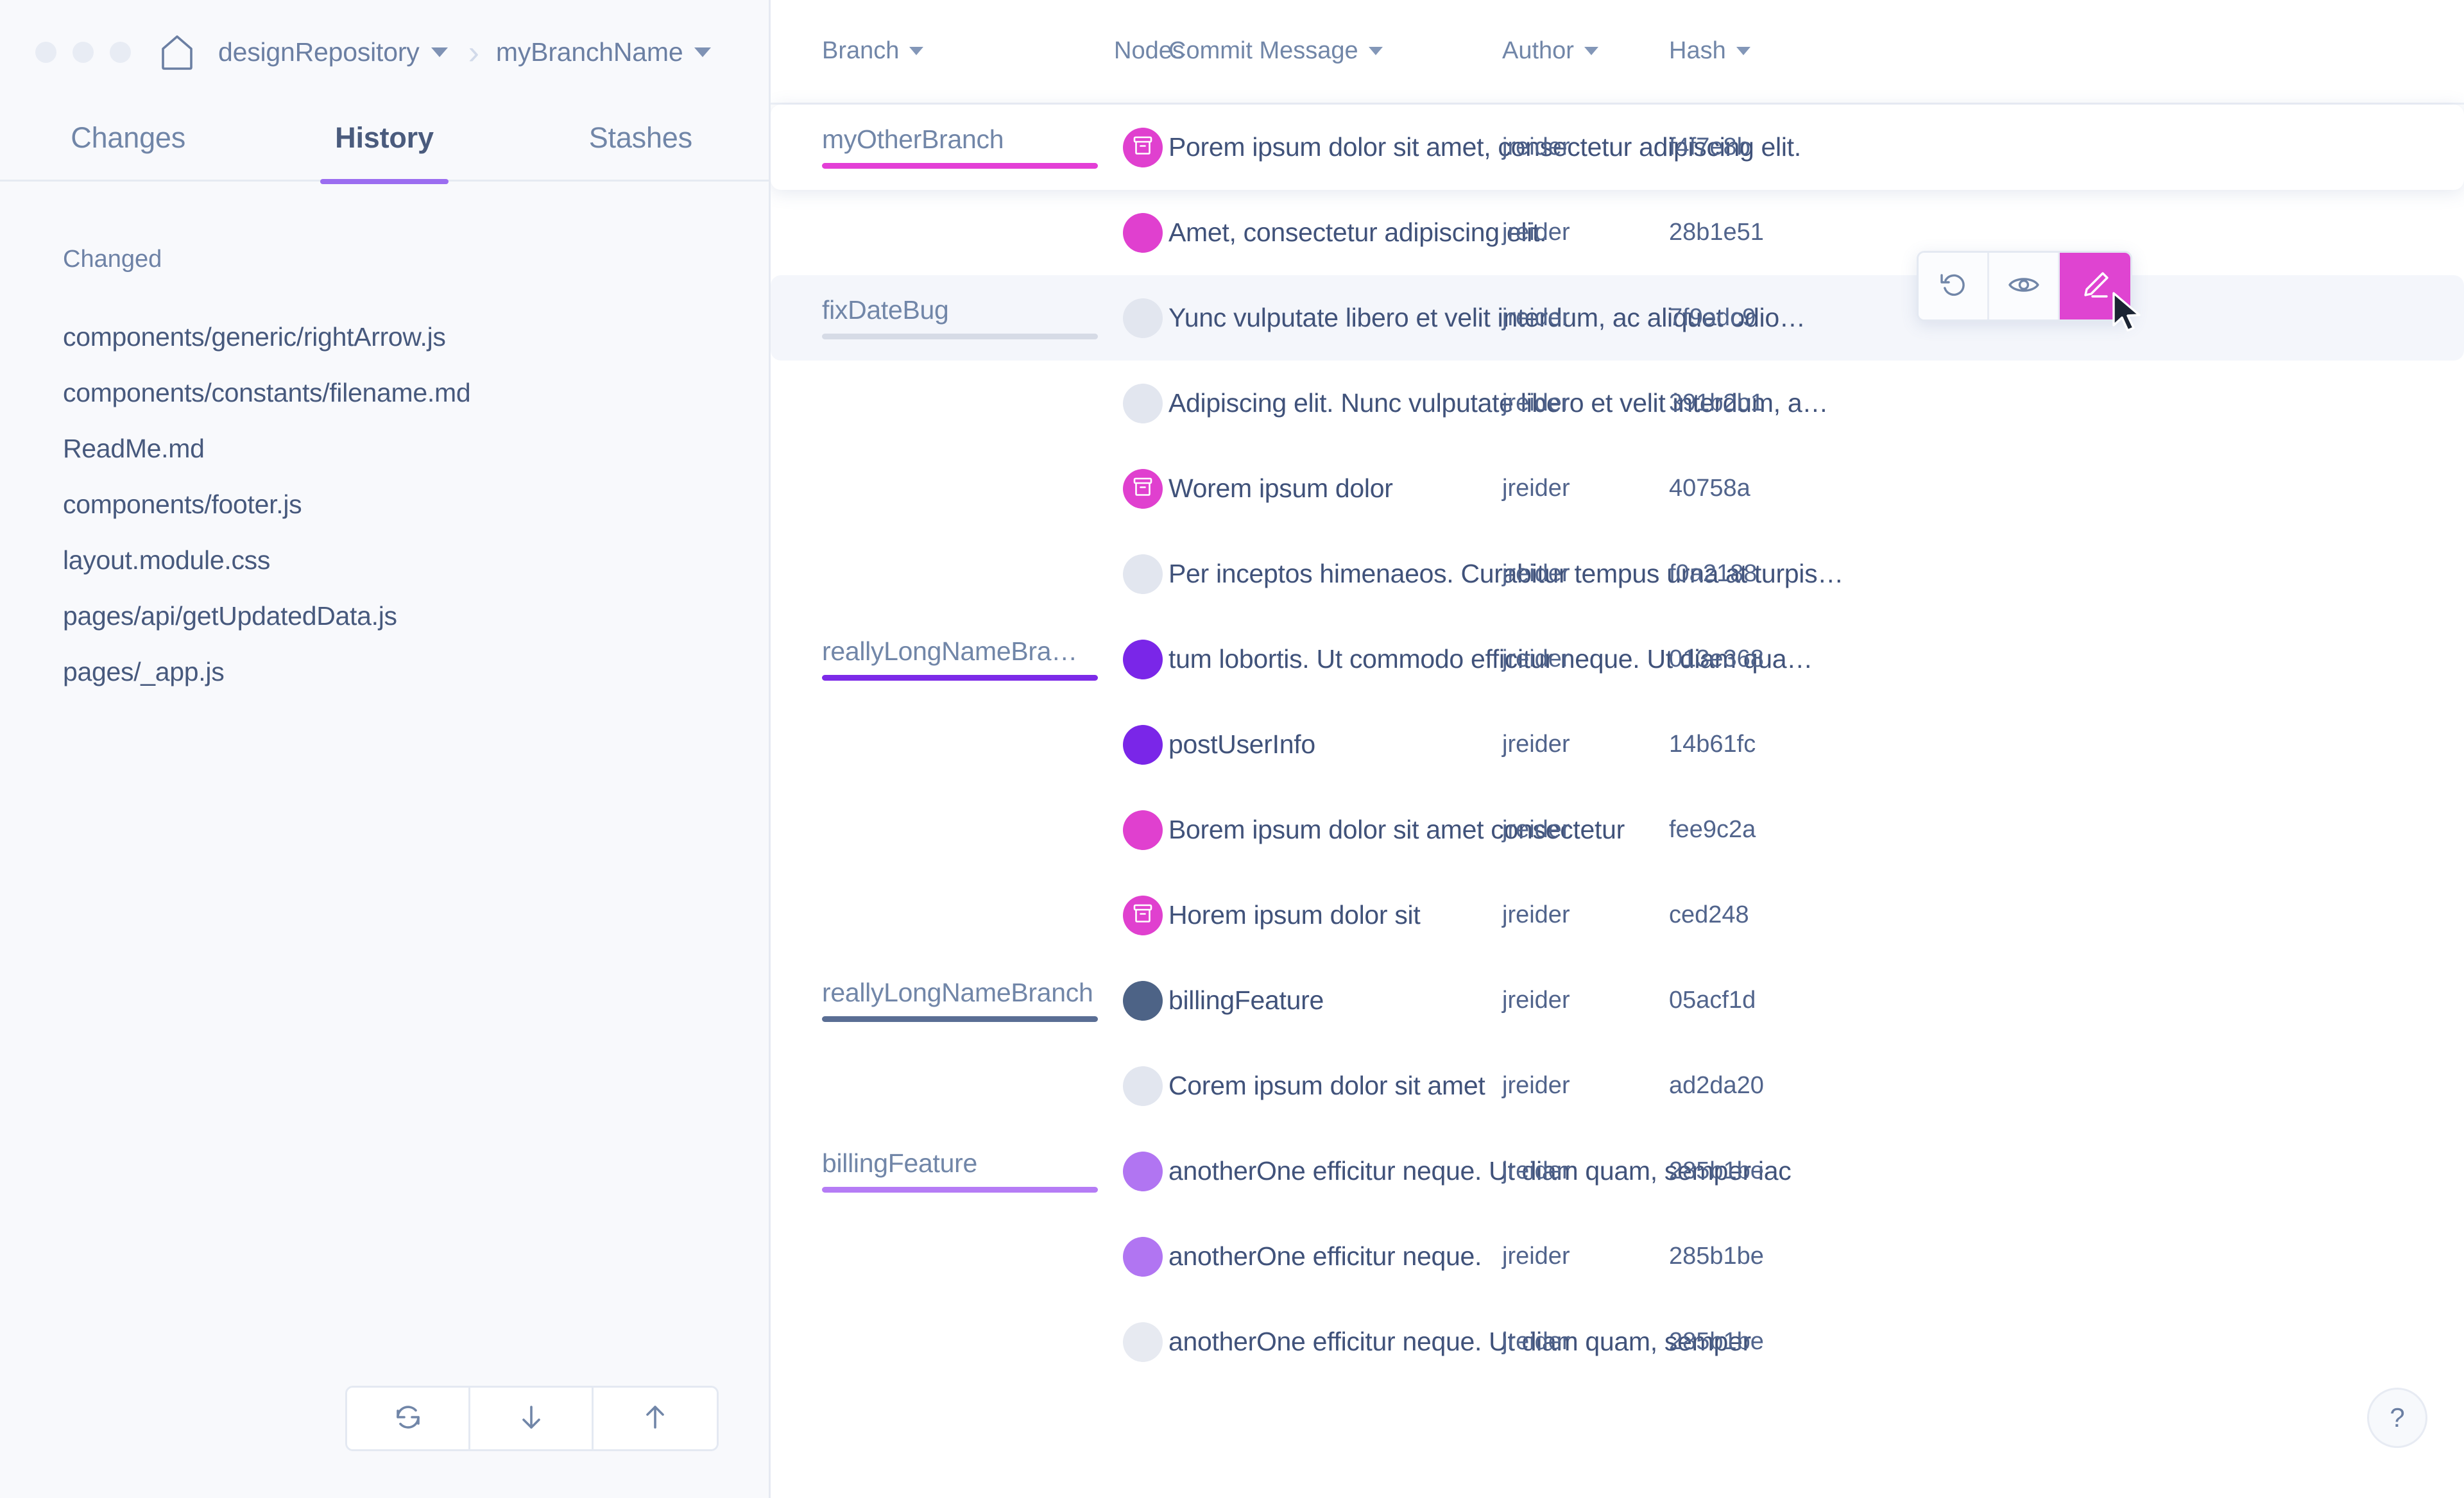 The image size is (2464, 1498). What do you see at coordinates (1618, 488) in the screenshot?
I see `table-row: Worem ipsum dolor jreider 40758a` at bounding box center [1618, 488].